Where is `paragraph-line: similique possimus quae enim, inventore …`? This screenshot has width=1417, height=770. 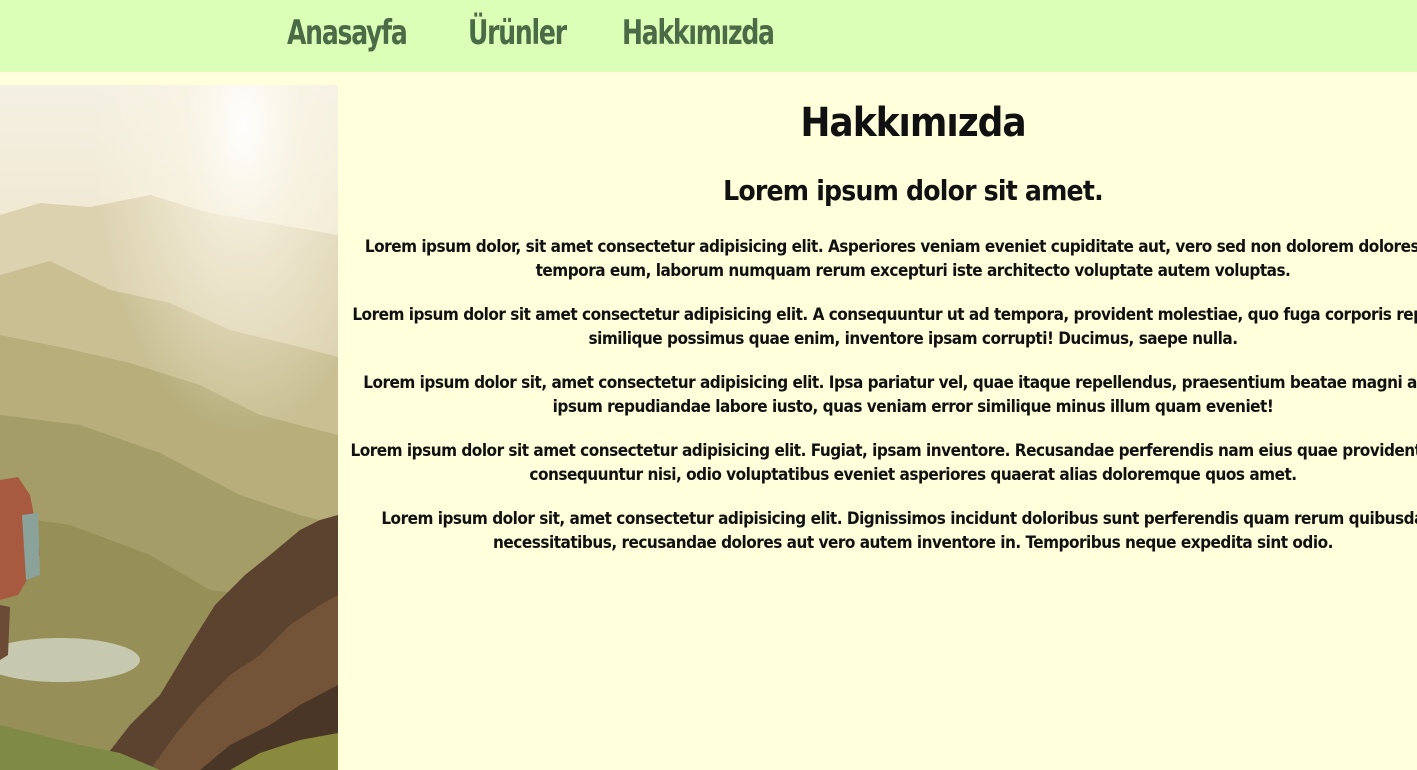
paragraph-line: similique possimus quae enim, inventore … is located at coordinates (913, 339).